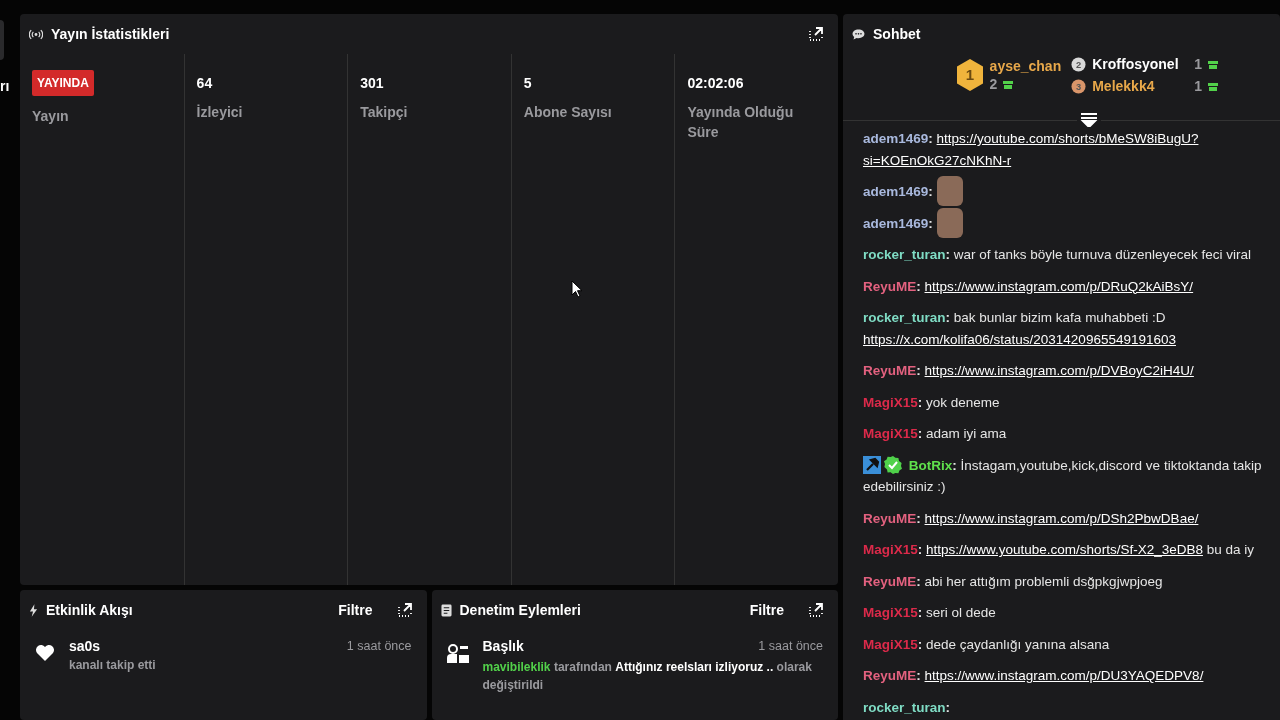  Describe the element at coordinates (520, 610) in the screenshot. I see `panel-title: Denetim Eylemleri` at that location.